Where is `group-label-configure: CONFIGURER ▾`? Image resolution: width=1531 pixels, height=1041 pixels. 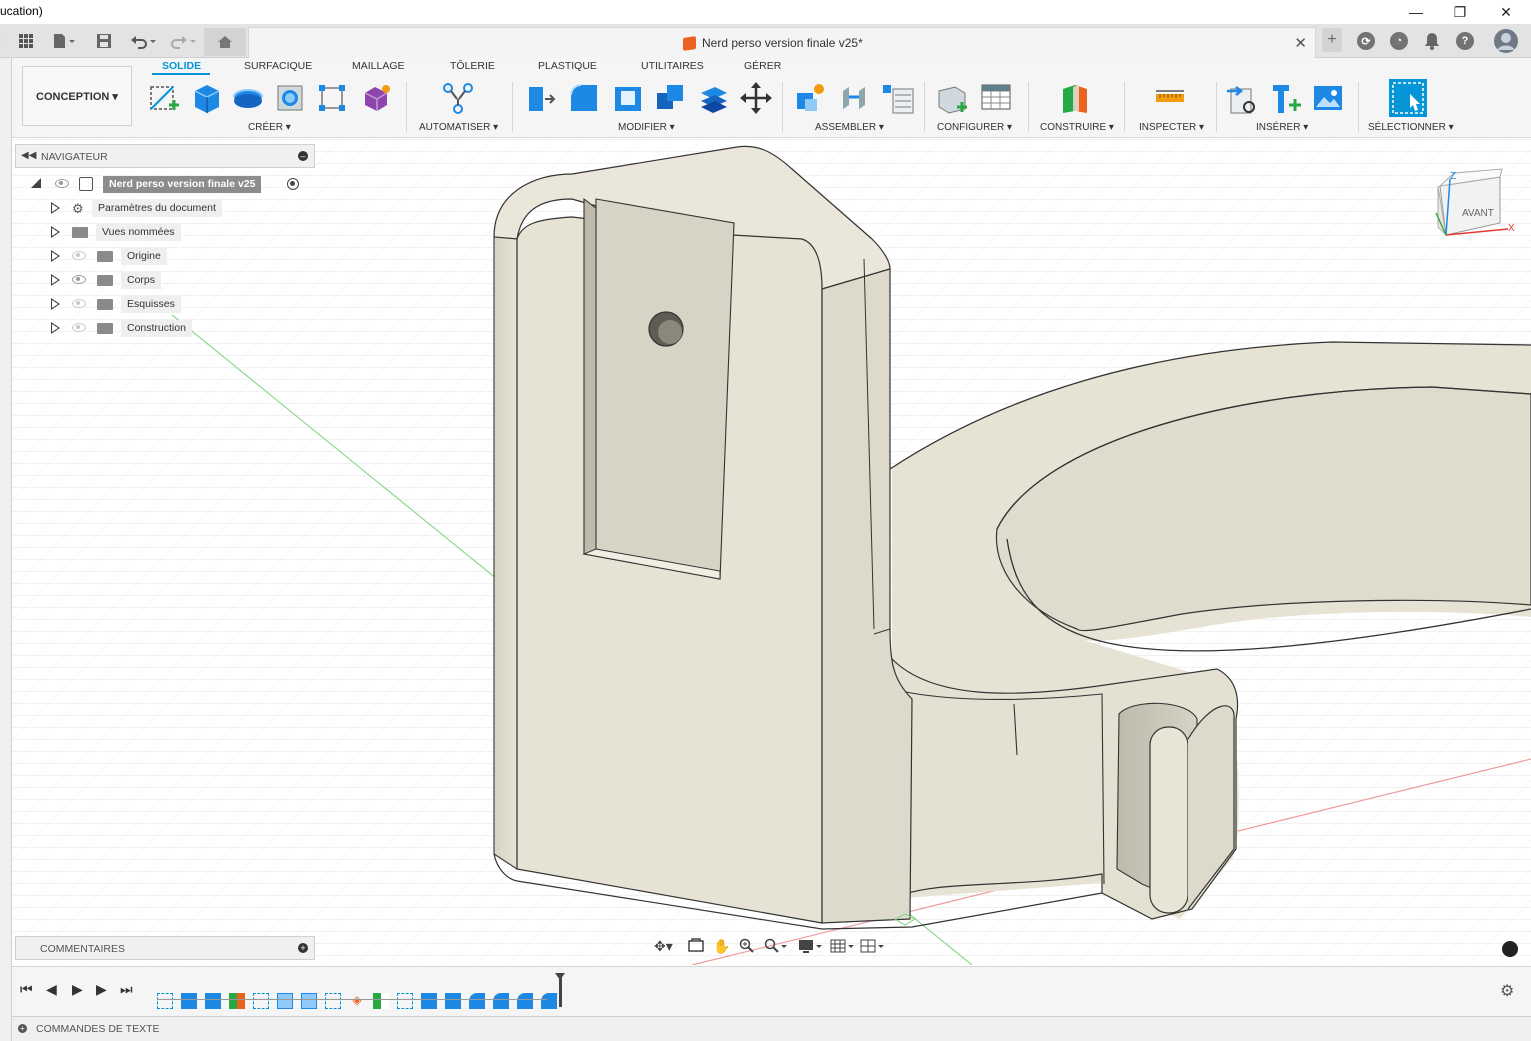 group-label-configure: CONFIGURER ▾ is located at coordinates (974, 127).